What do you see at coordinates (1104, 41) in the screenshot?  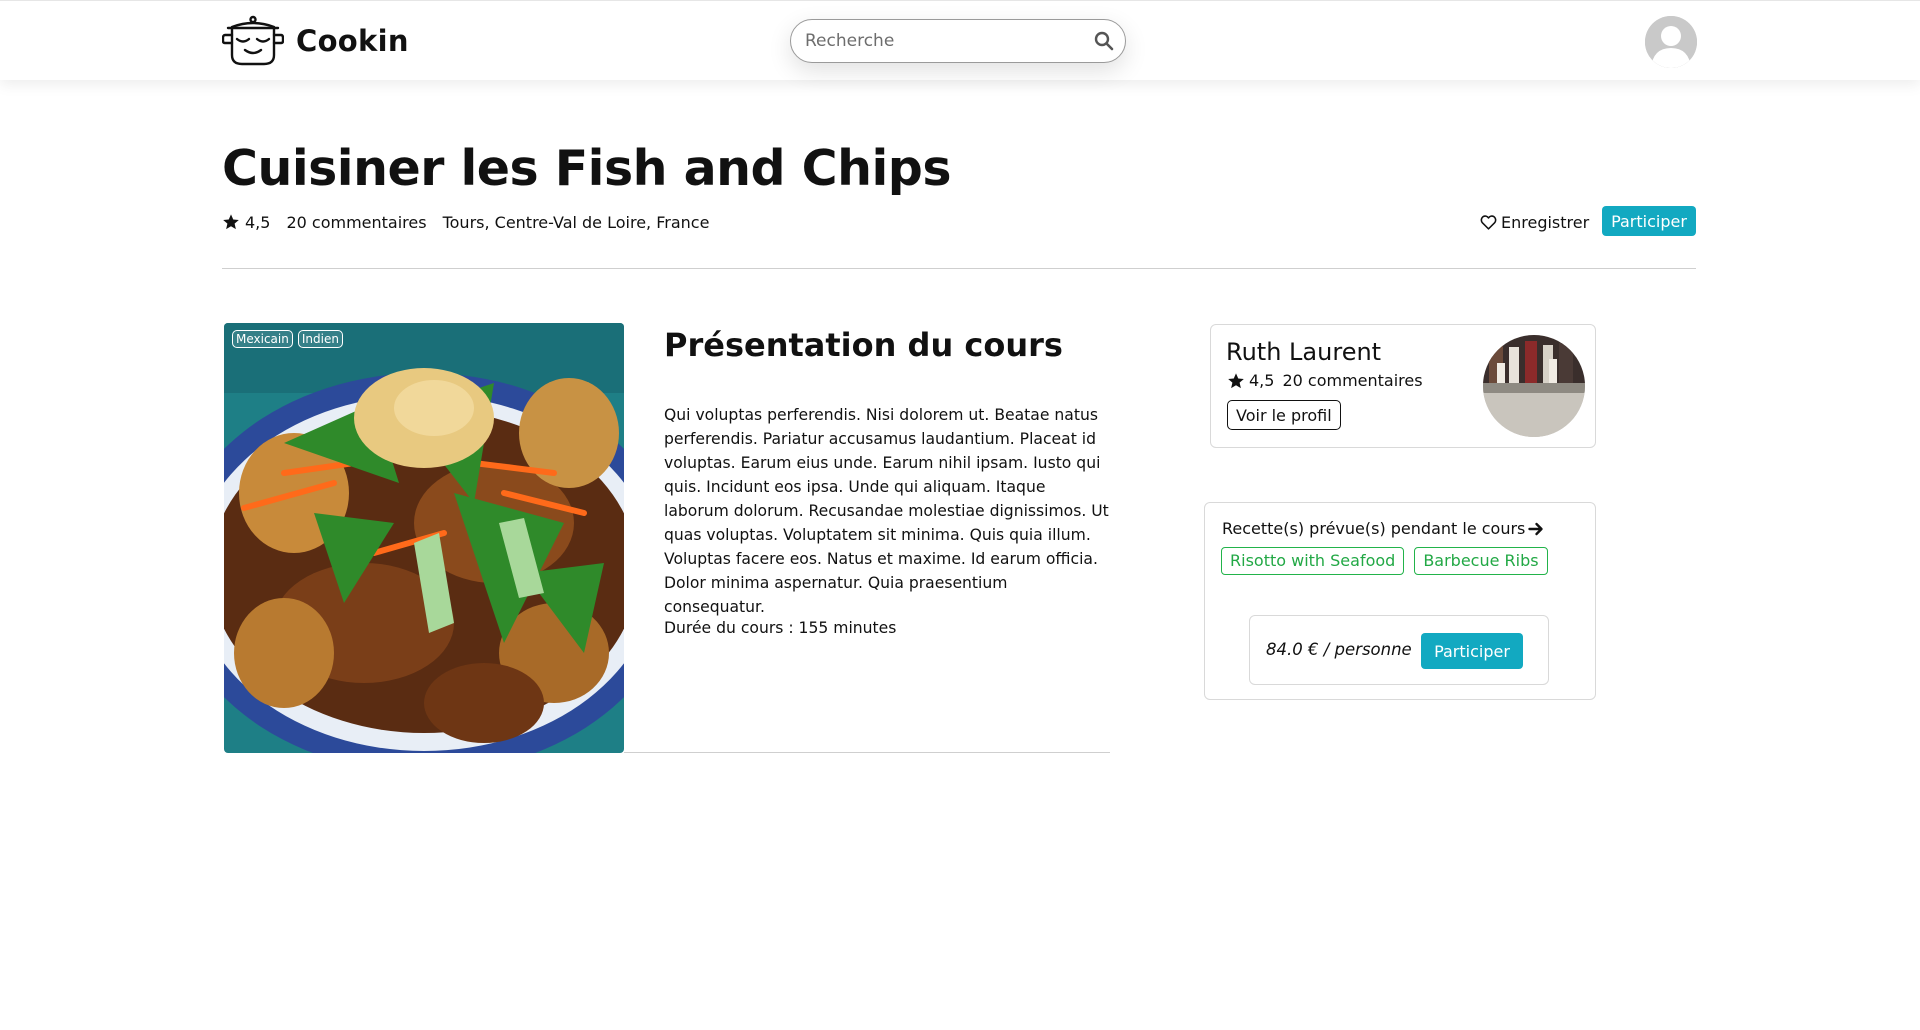 I see `search-icon` at bounding box center [1104, 41].